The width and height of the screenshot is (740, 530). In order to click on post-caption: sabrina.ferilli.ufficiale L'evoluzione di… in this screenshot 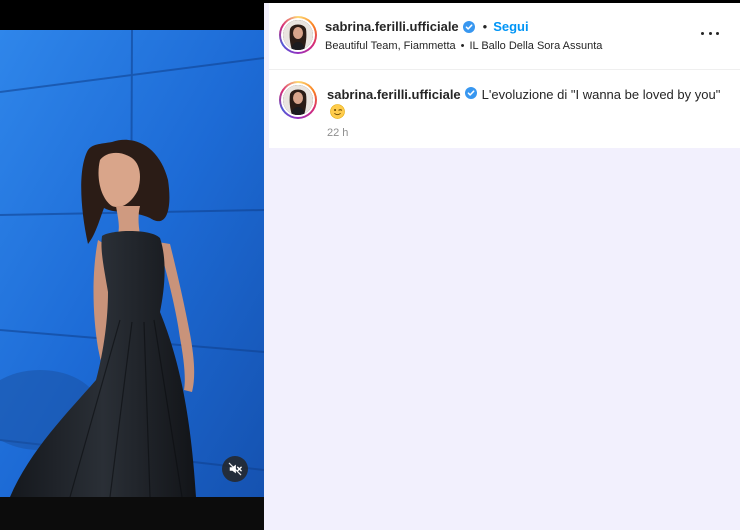, I will do `click(504, 109)`.